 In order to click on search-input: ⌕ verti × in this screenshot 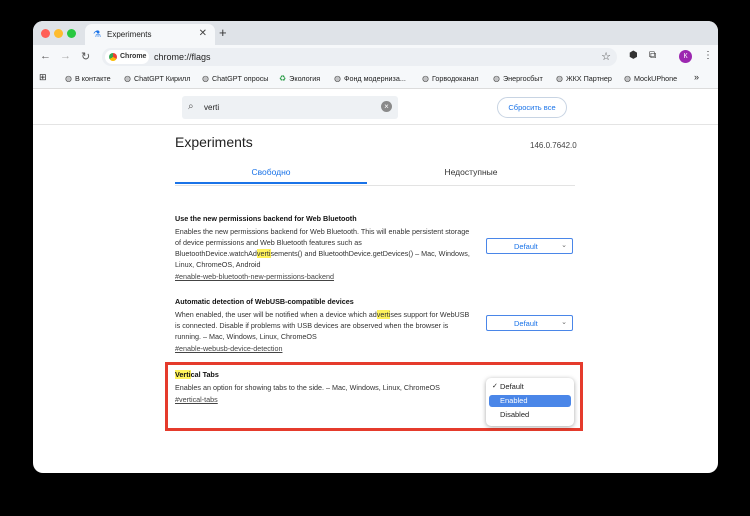, I will do `click(290, 107)`.